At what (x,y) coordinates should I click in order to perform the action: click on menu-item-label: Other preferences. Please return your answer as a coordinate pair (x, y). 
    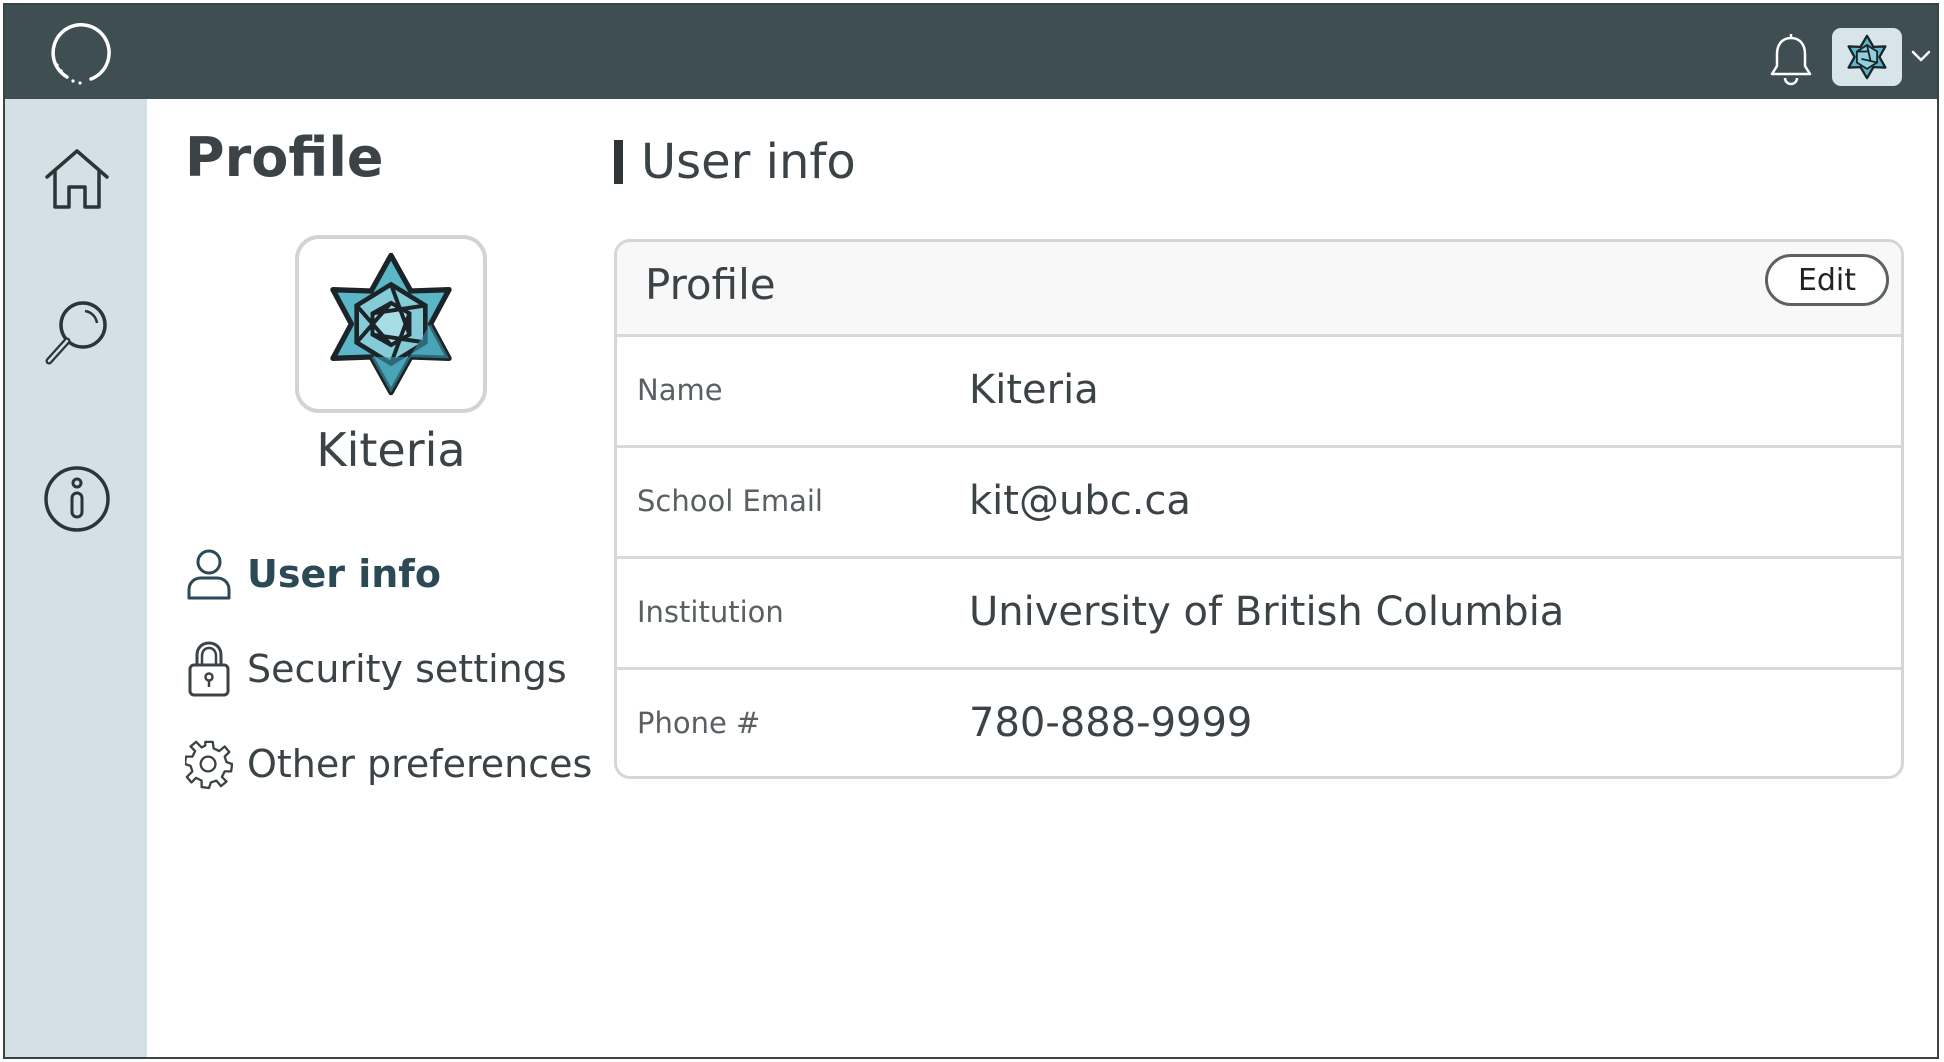
    Looking at the image, I should click on (420, 764).